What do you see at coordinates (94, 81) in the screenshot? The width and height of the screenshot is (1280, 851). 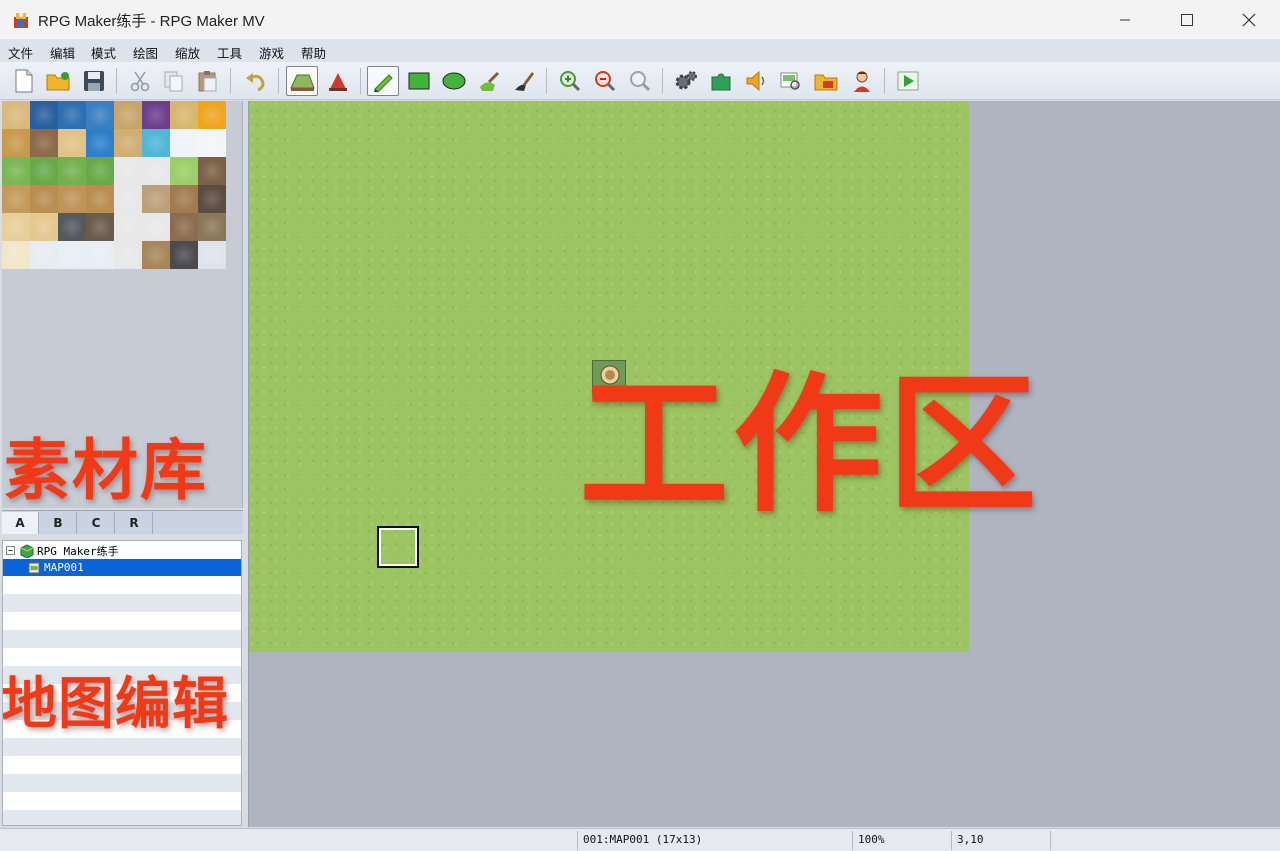 I see `save-project-button` at bounding box center [94, 81].